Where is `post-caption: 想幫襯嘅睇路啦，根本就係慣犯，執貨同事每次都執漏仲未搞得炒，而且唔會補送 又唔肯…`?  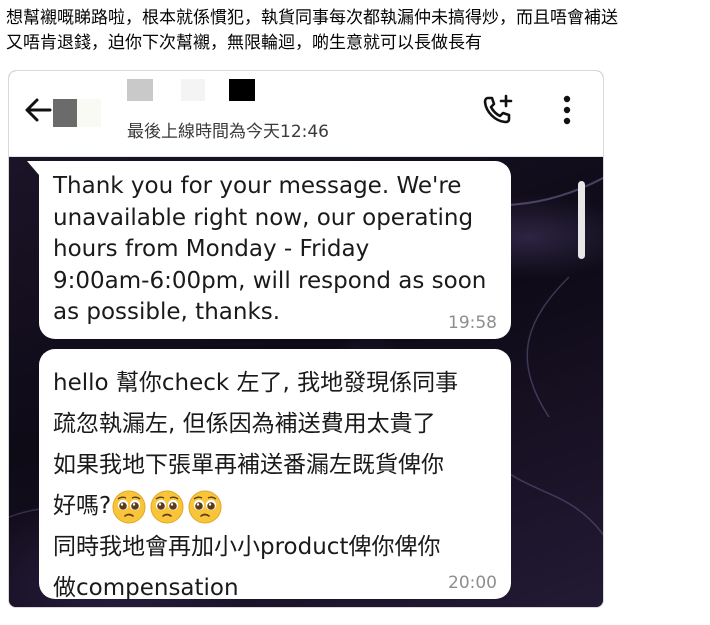 post-caption: 想幫襯嘅睇路啦，根本就係慣犯，執貨同事每次都執漏仲未搞得炒，而且唔會補送 又唔肯… is located at coordinates (356, 31).